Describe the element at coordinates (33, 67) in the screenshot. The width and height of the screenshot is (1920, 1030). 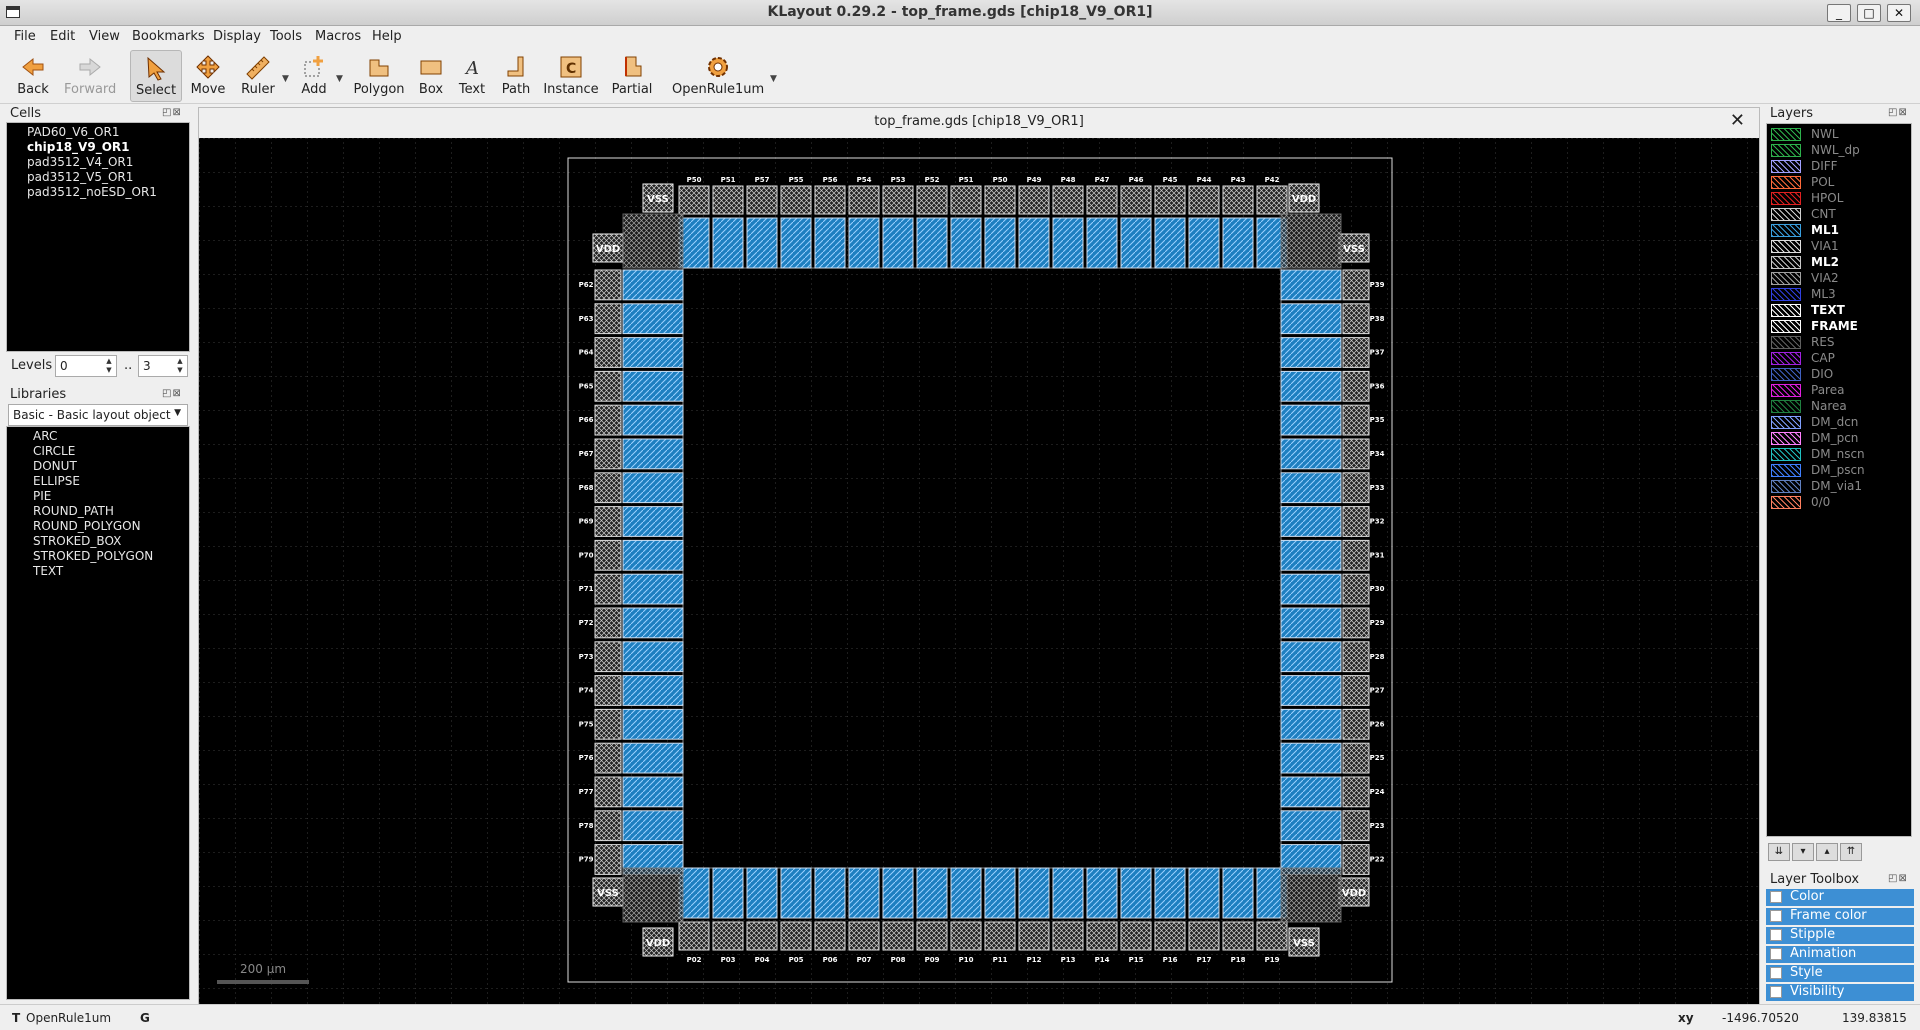
I see `back-arrow-icon` at that location.